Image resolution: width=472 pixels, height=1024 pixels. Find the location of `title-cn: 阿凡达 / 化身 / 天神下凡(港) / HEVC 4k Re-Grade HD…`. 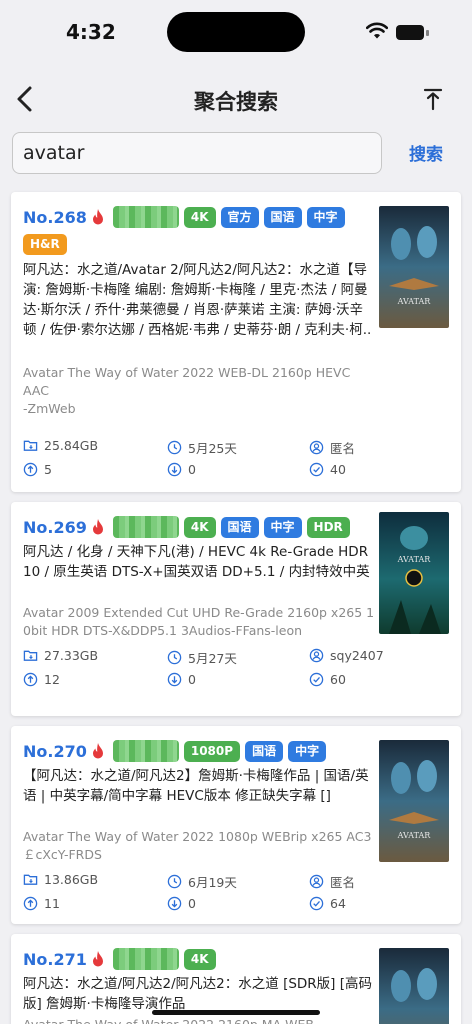

title-cn: 阿凡达 / 化身 / 天神下凡(港) / HEVC 4k Re-Grade HD… is located at coordinates (196, 562).